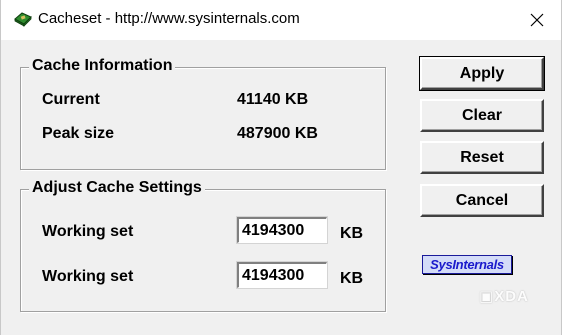 Image resolution: width=562 pixels, height=335 pixels. Describe the element at coordinates (482, 200) in the screenshot. I see `cancel-button: Cancel` at that location.